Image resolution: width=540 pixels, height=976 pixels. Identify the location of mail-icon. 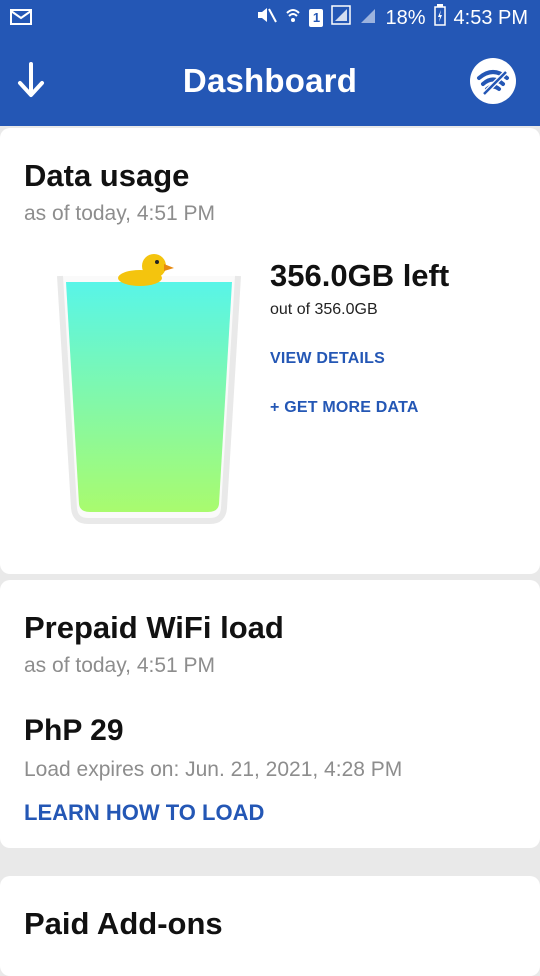
(21, 19).